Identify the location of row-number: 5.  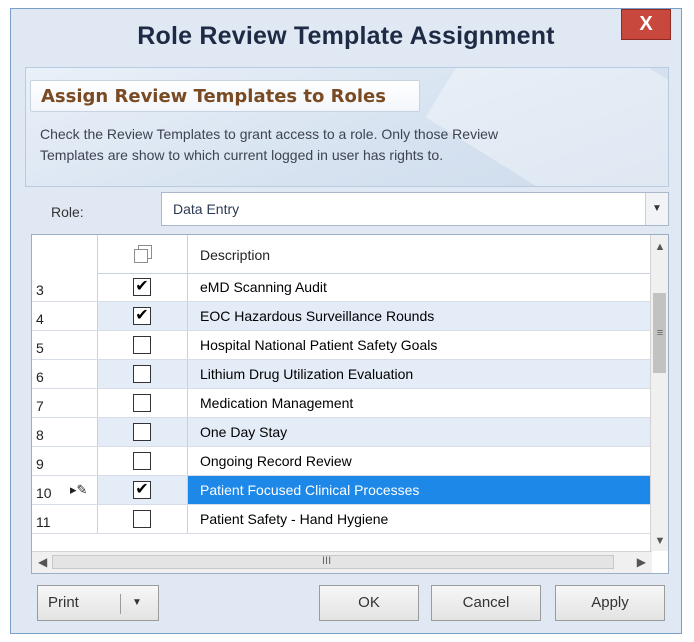
(40, 348).